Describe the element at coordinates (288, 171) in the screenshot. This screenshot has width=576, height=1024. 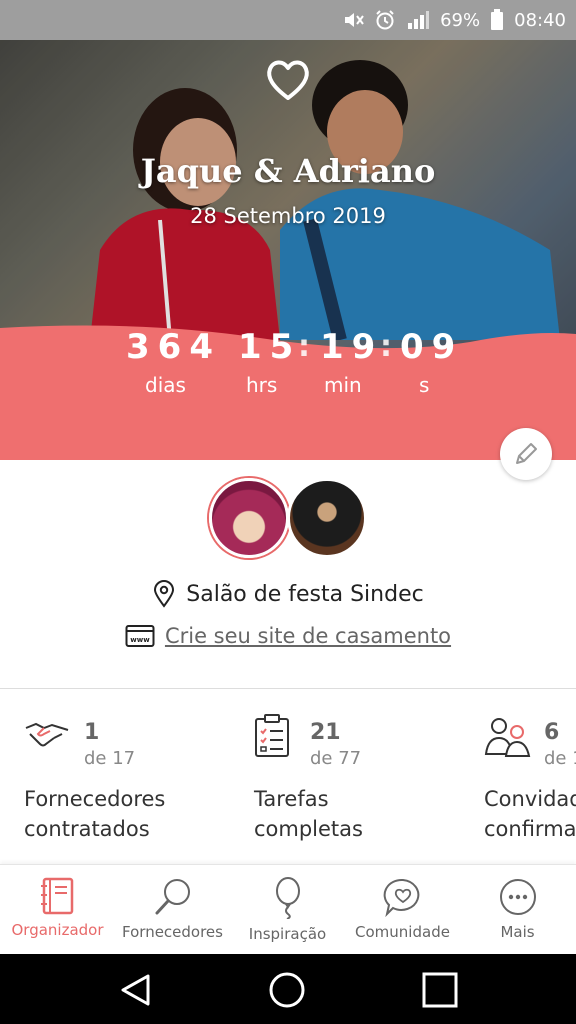
I see `couple-name: Jaque & Adriano` at that location.